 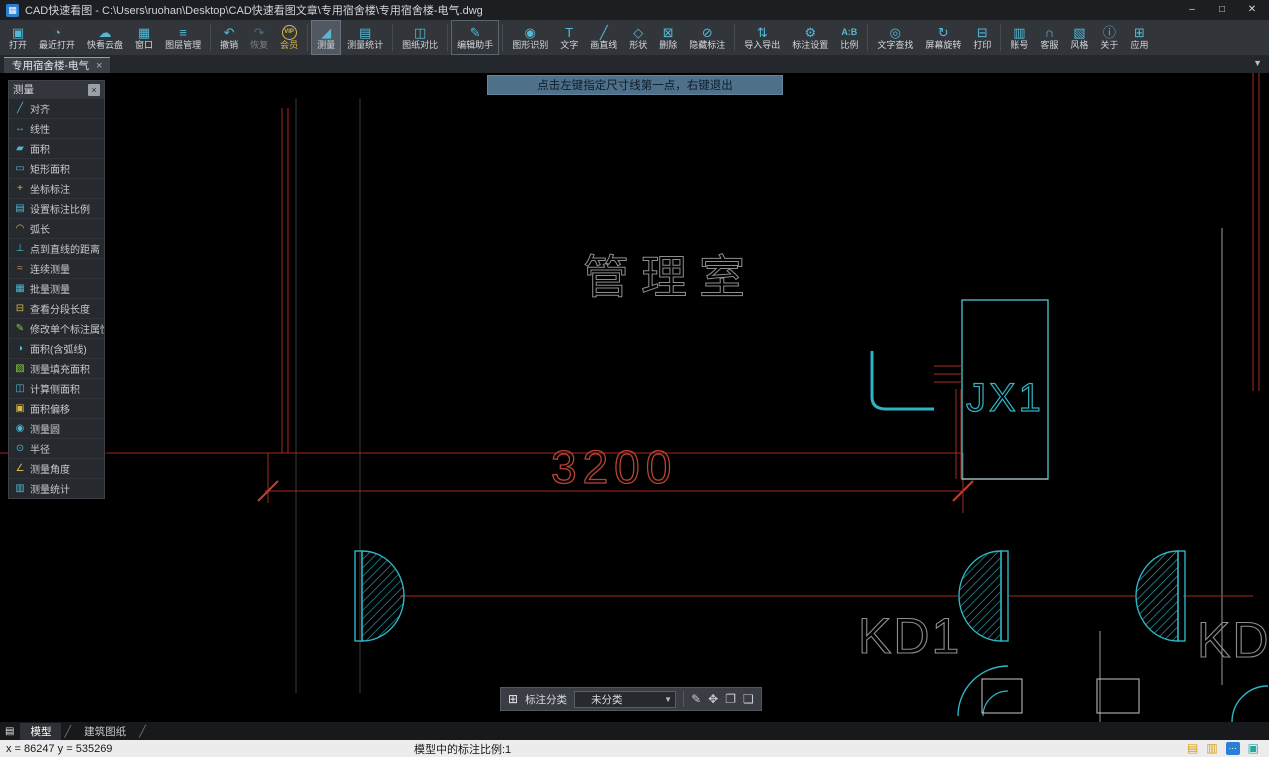 What do you see at coordinates (20, 468) in the screenshot?
I see `measure-angle-icon: ∠` at bounding box center [20, 468].